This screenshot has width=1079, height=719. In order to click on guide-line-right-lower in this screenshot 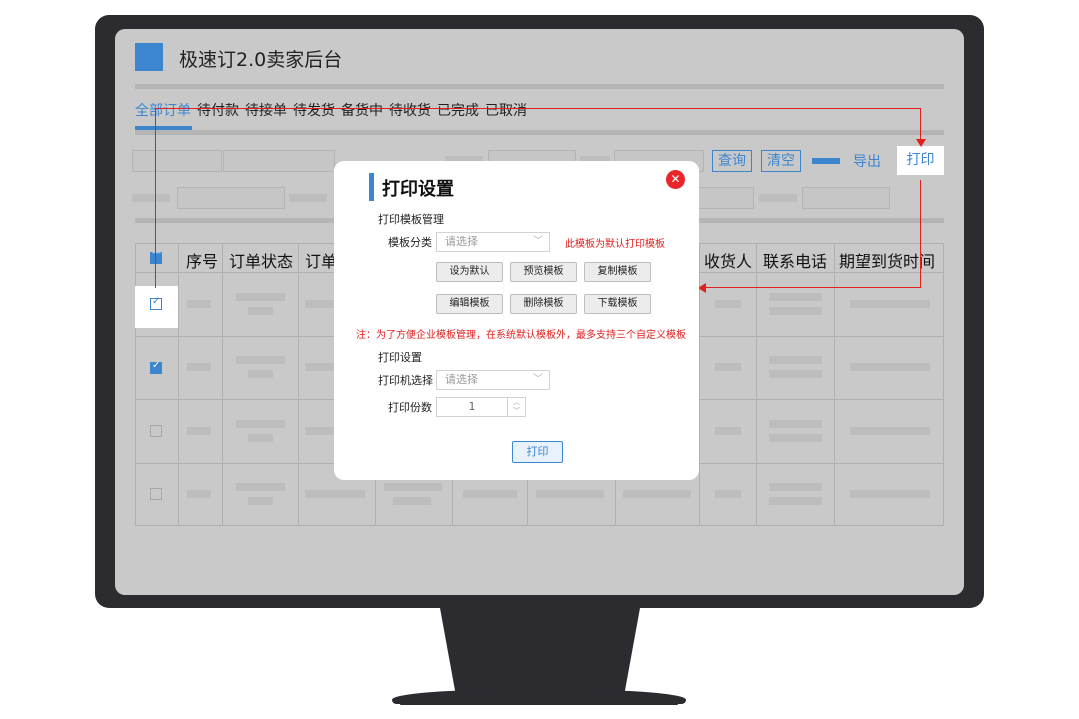, I will do `click(920, 234)`.